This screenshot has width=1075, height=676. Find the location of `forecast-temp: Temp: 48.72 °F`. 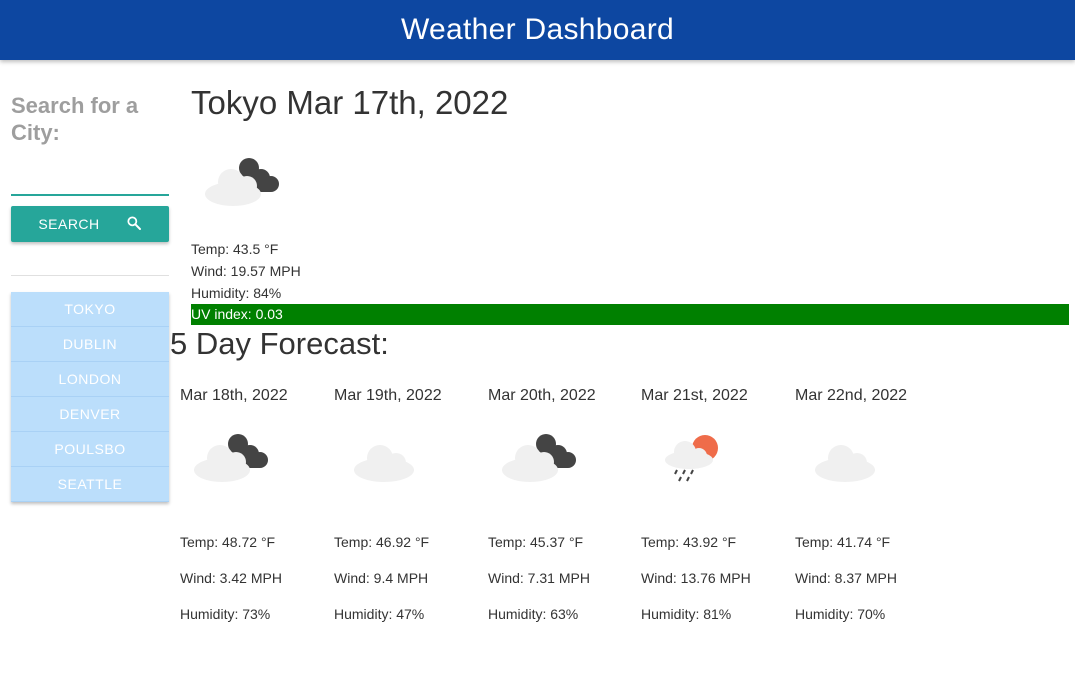

forecast-temp: Temp: 48.72 °F is located at coordinates (228, 542).